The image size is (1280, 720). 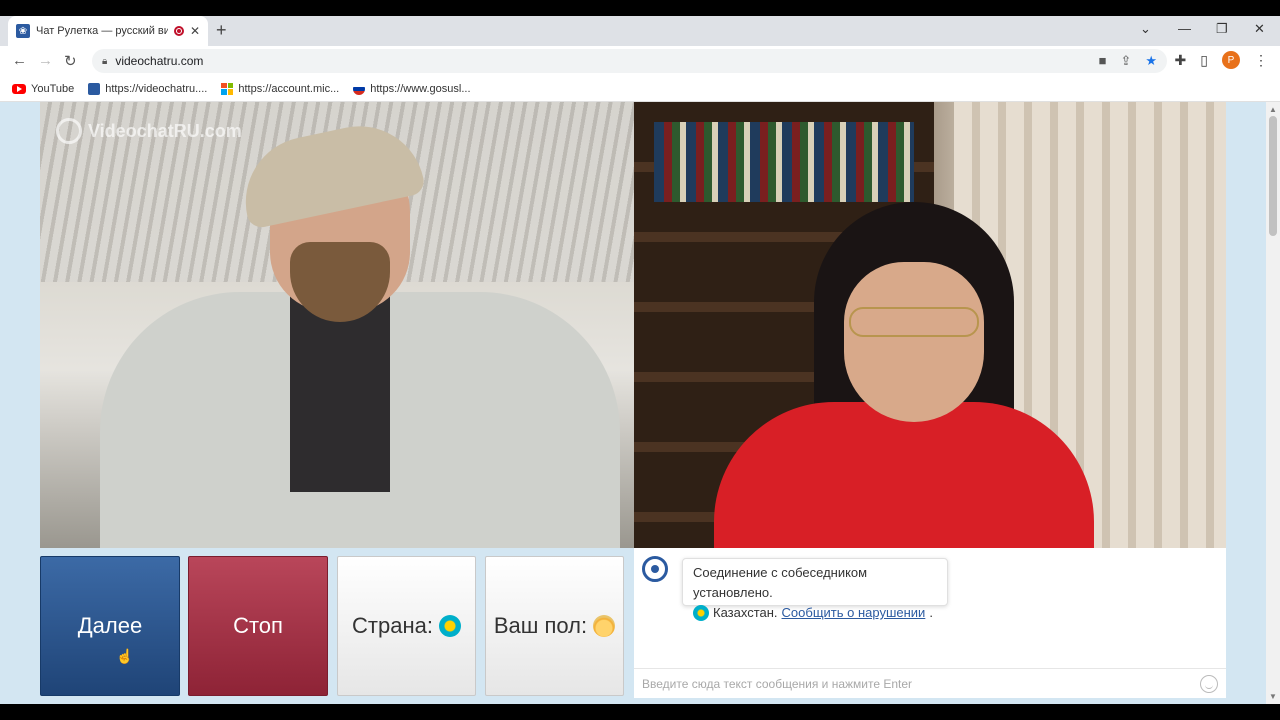 What do you see at coordinates (640, 8) in the screenshot?
I see `screen-top-border` at bounding box center [640, 8].